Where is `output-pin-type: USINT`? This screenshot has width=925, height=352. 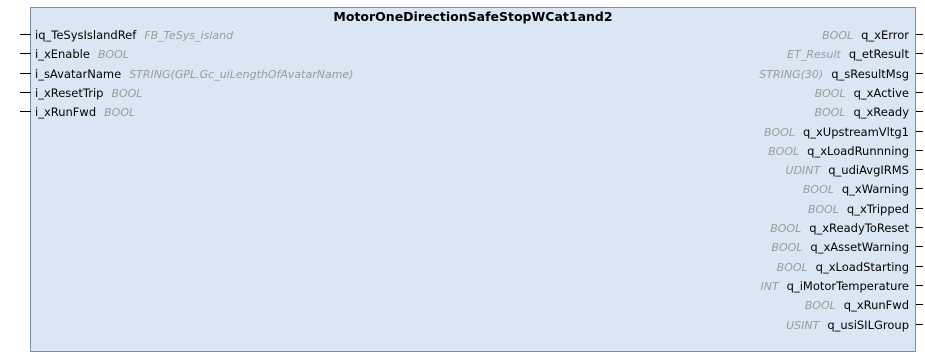 output-pin-type: USINT is located at coordinates (803, 325).